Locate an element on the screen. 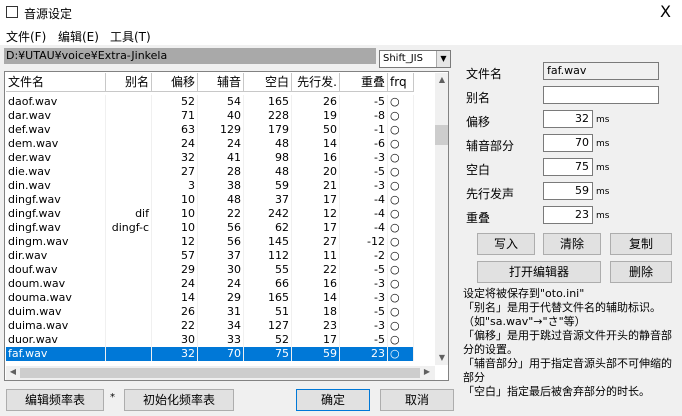  table-row: die.wav 27 28 48 20 -5 ○ is located at coordinates (220, 172).